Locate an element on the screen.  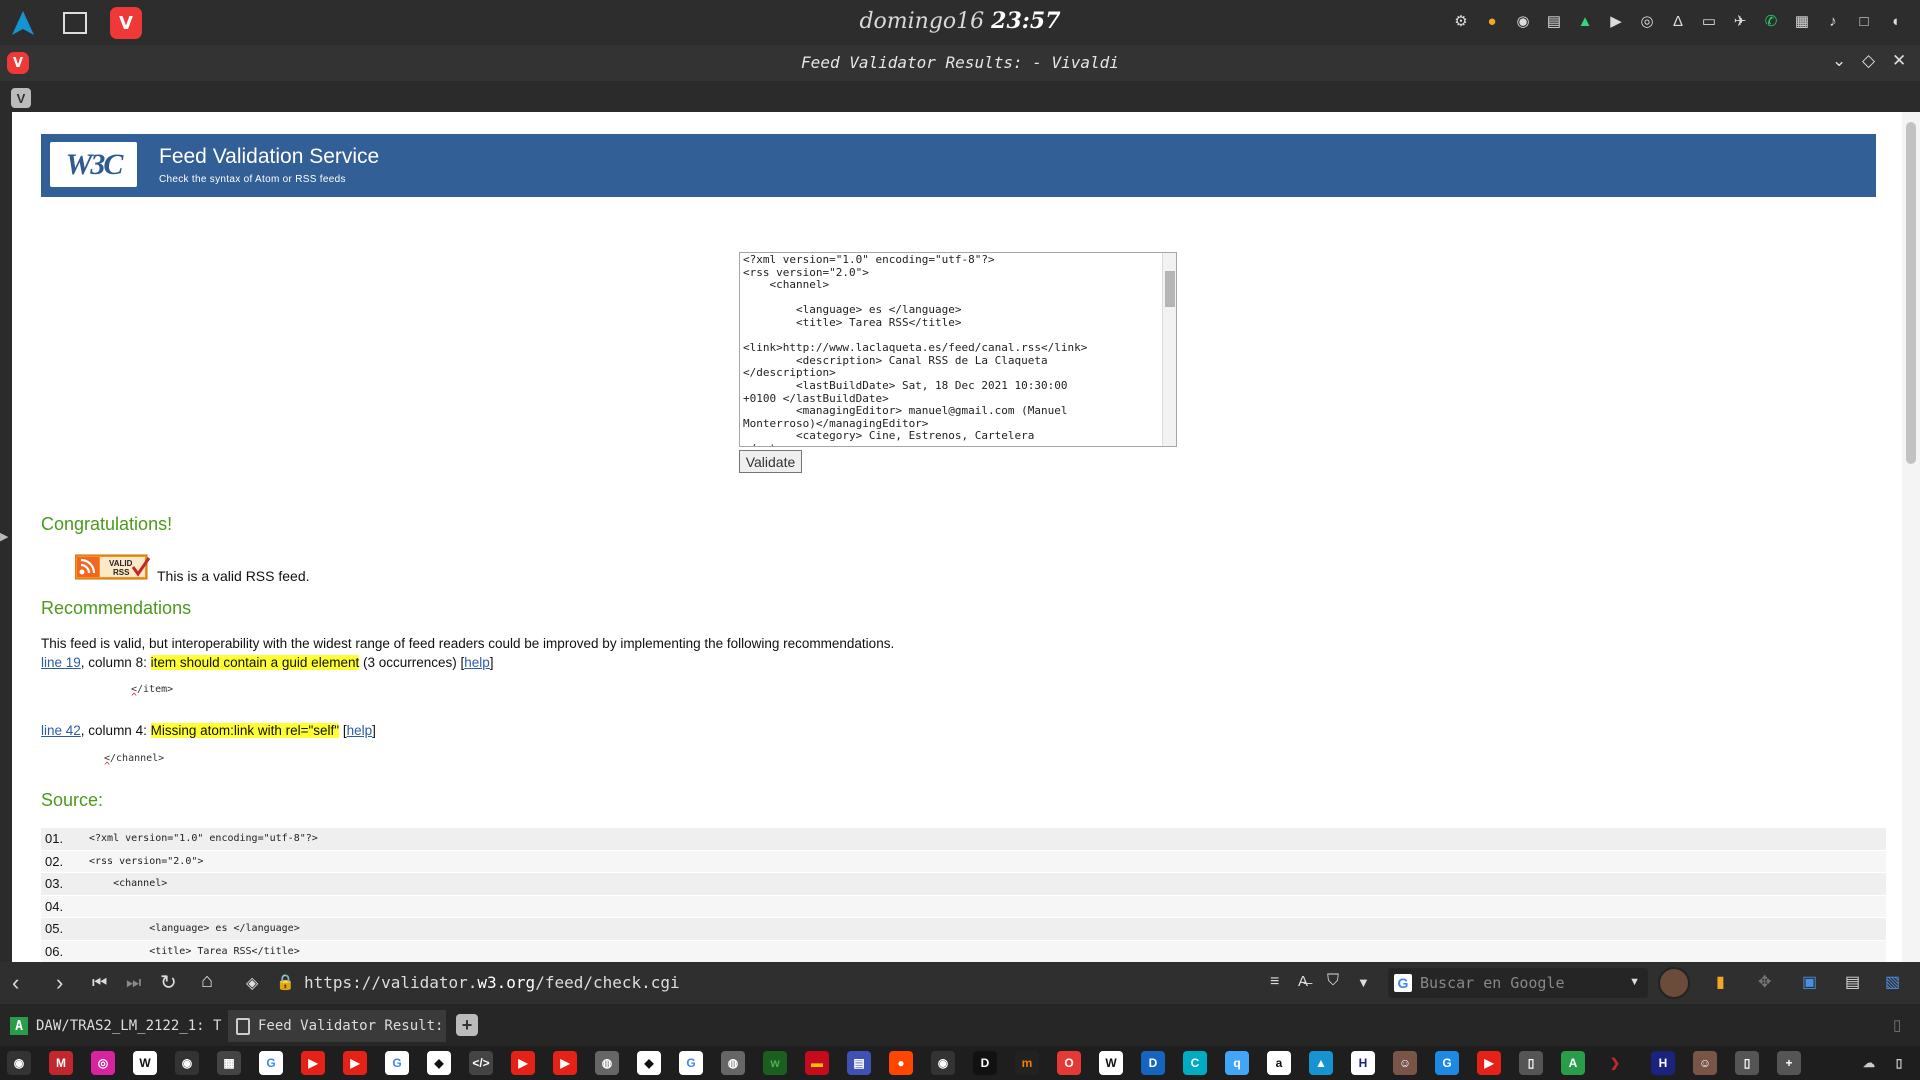
back-icon: ‹ is located at coordinates (15, 983).